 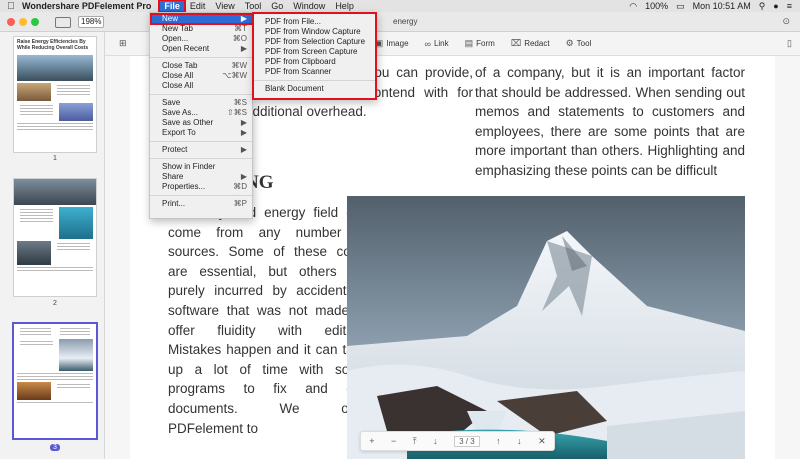 What do you see at coordinates (469, 43) in the screenshot?
I see `form-icon: ▤` at bounding box center [469, 43].